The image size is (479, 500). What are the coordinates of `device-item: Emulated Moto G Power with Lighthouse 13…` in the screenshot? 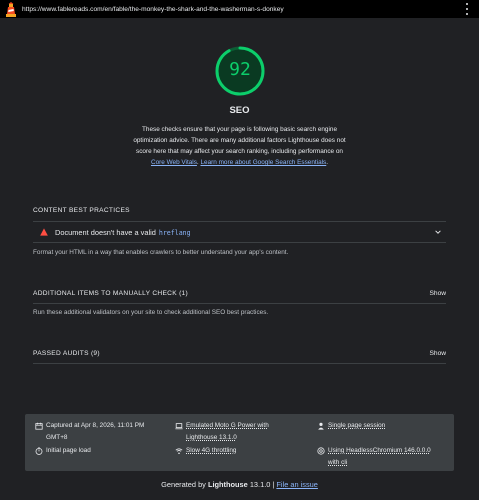 It's located at (235, 432).